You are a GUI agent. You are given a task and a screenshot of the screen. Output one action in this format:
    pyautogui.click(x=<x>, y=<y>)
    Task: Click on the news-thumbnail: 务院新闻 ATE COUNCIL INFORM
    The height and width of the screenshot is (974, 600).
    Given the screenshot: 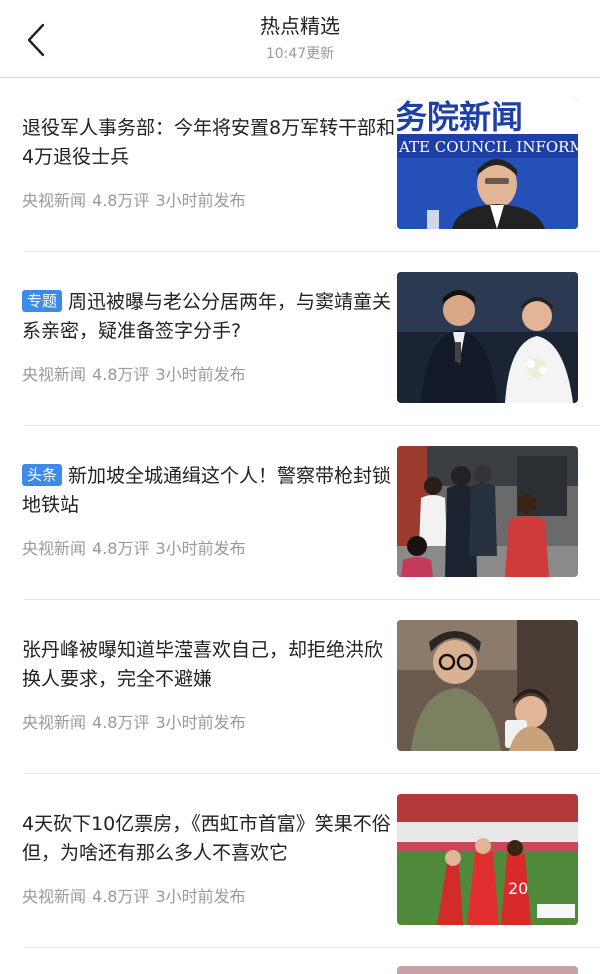 What is the action you would take?
    pyautogui.click(x=487, y=163)
    